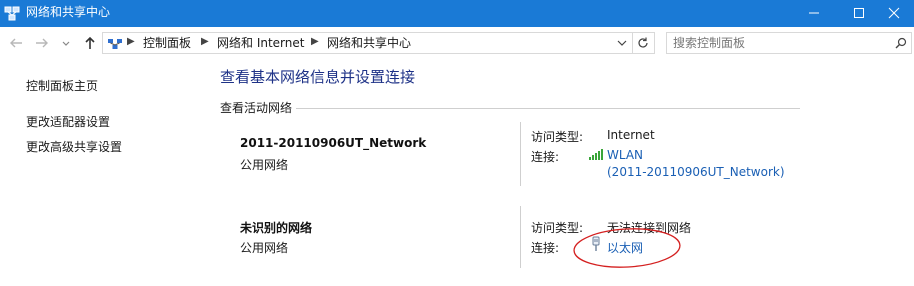  What do you see at coordinates (622, 43) in the screenshot?
I see `address-dropdown-icon` at bounding box center [622, 43].